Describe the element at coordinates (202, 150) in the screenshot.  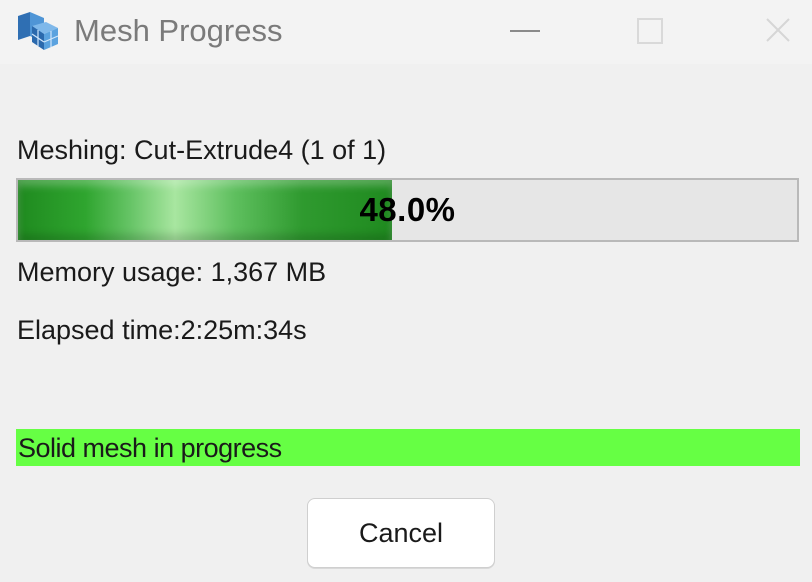
I see `meshing-label: Meshing: Cut-Extrude4 (1 of 1)` at that location.